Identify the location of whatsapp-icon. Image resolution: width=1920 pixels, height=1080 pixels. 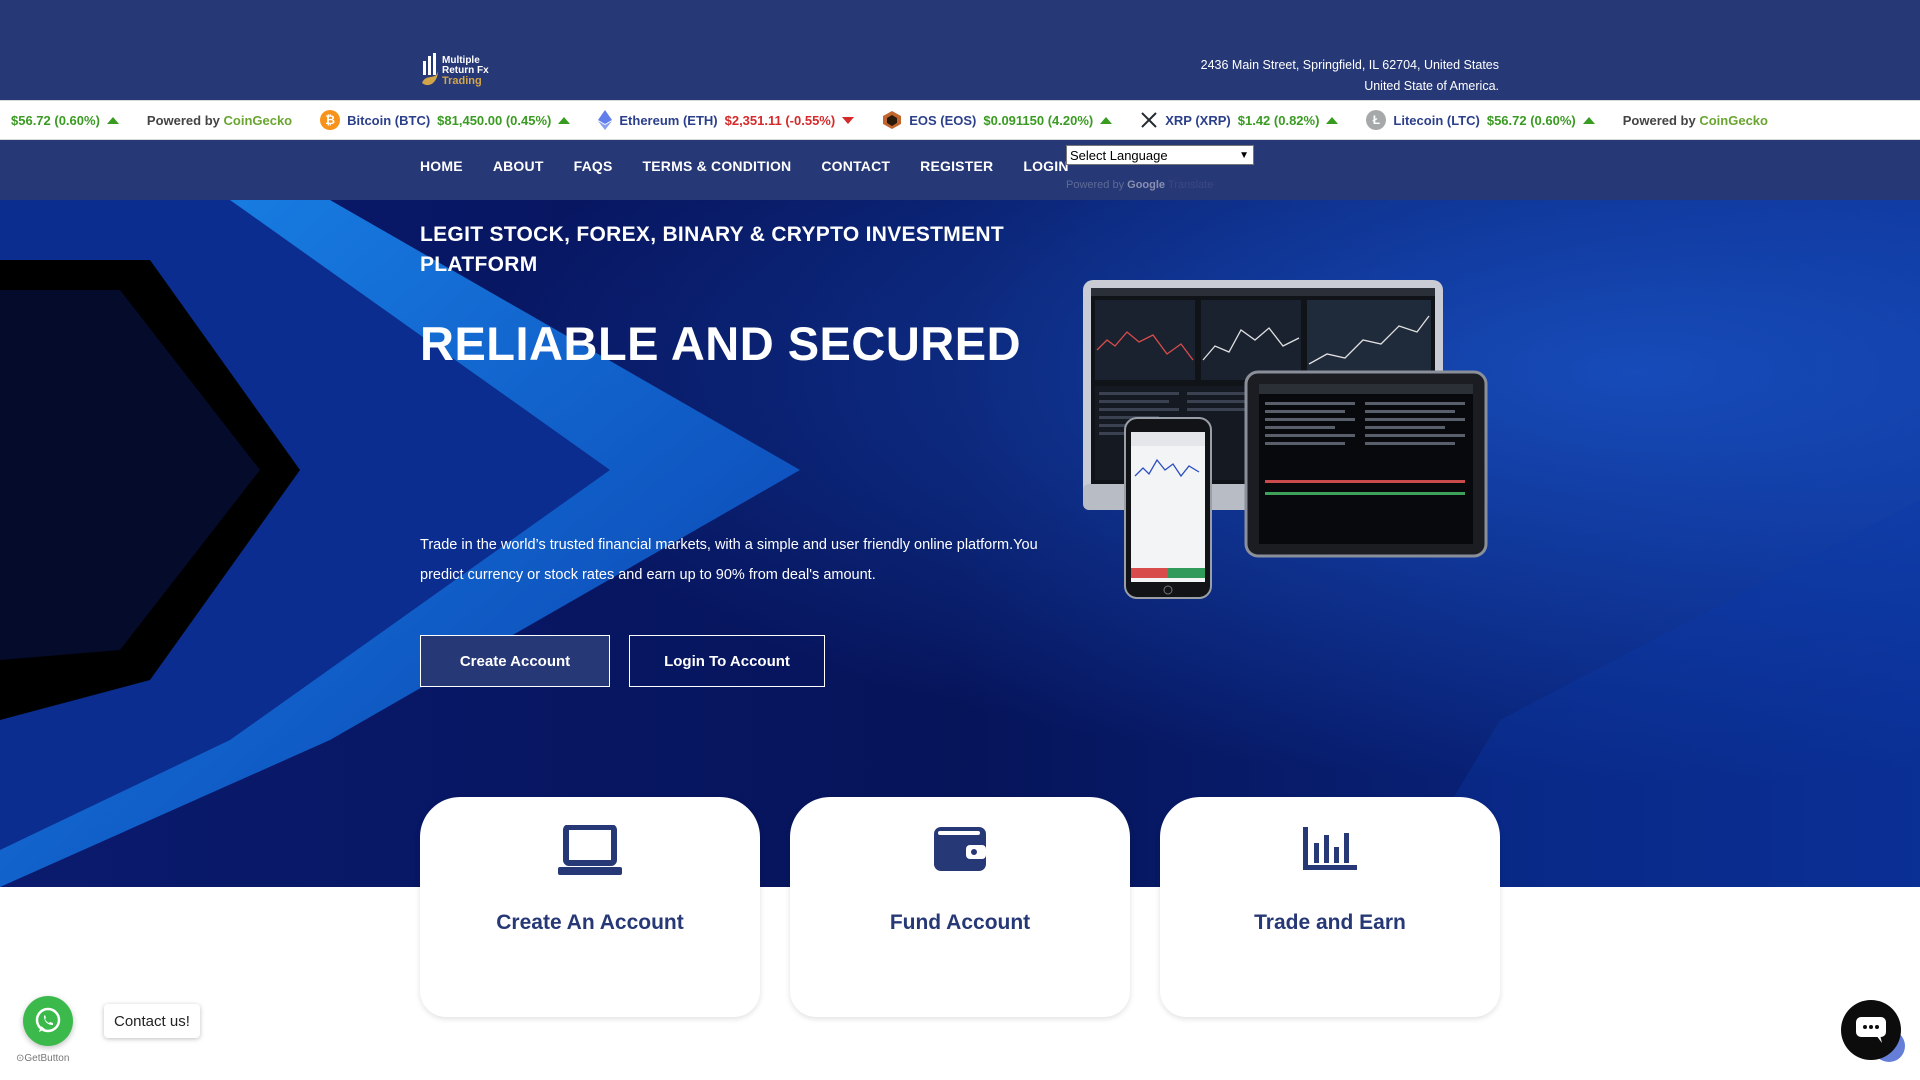
(48, 1020).